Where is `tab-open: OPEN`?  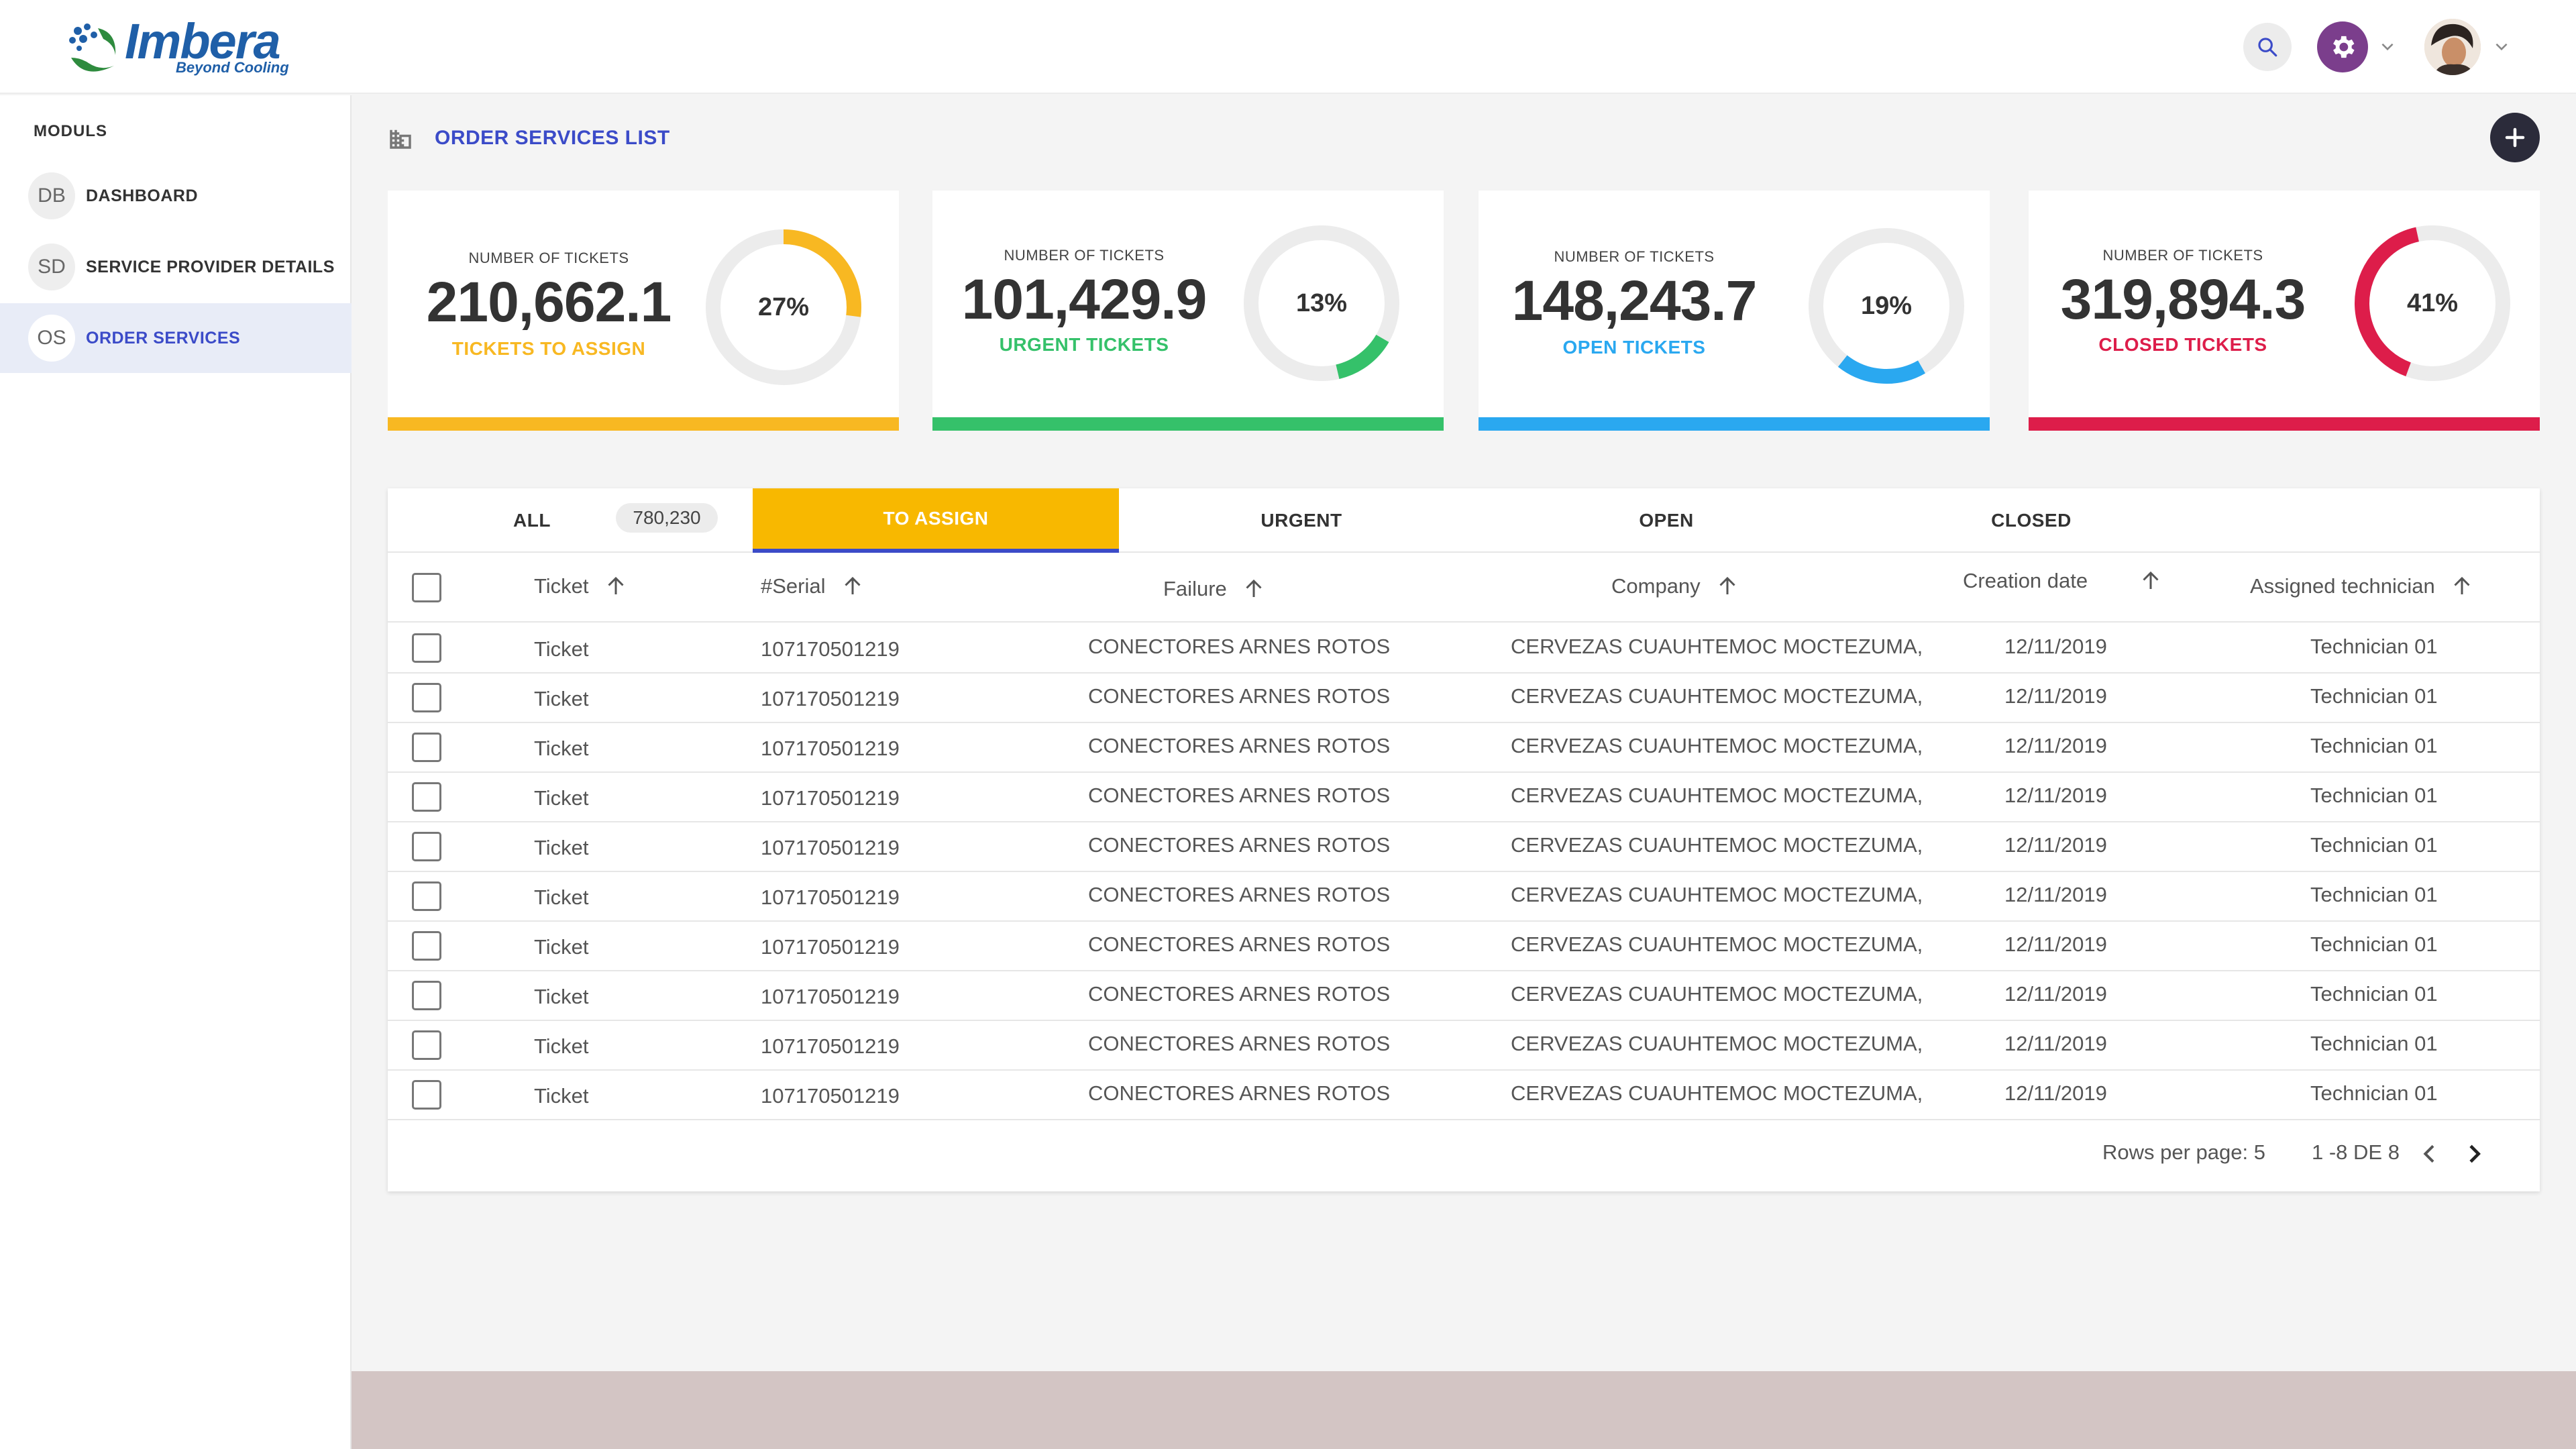 tab-open: OPEN is located at coordinates (1666, 520).